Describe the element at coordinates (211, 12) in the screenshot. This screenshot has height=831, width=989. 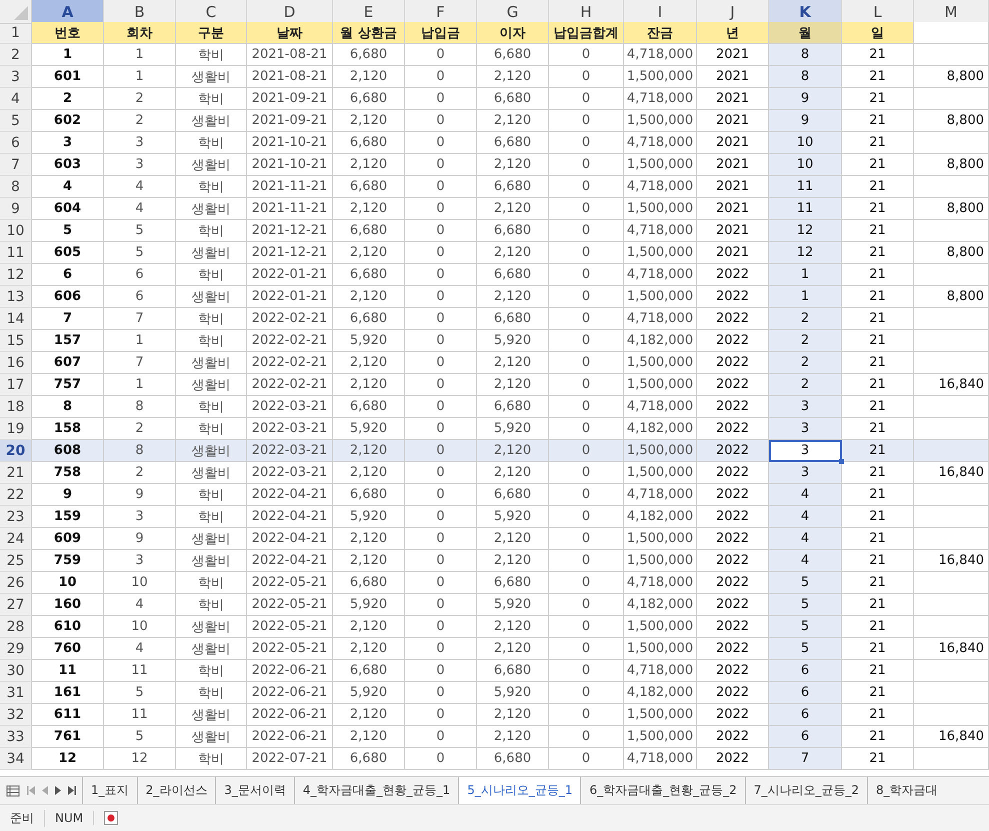
I see `column-header: C` at that location.